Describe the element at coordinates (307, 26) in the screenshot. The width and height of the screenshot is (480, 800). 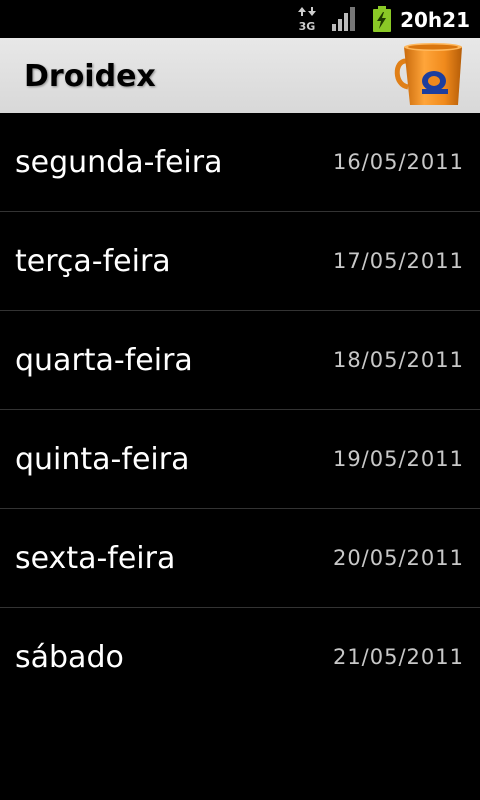
I see `3g-label: 3G` at that location.